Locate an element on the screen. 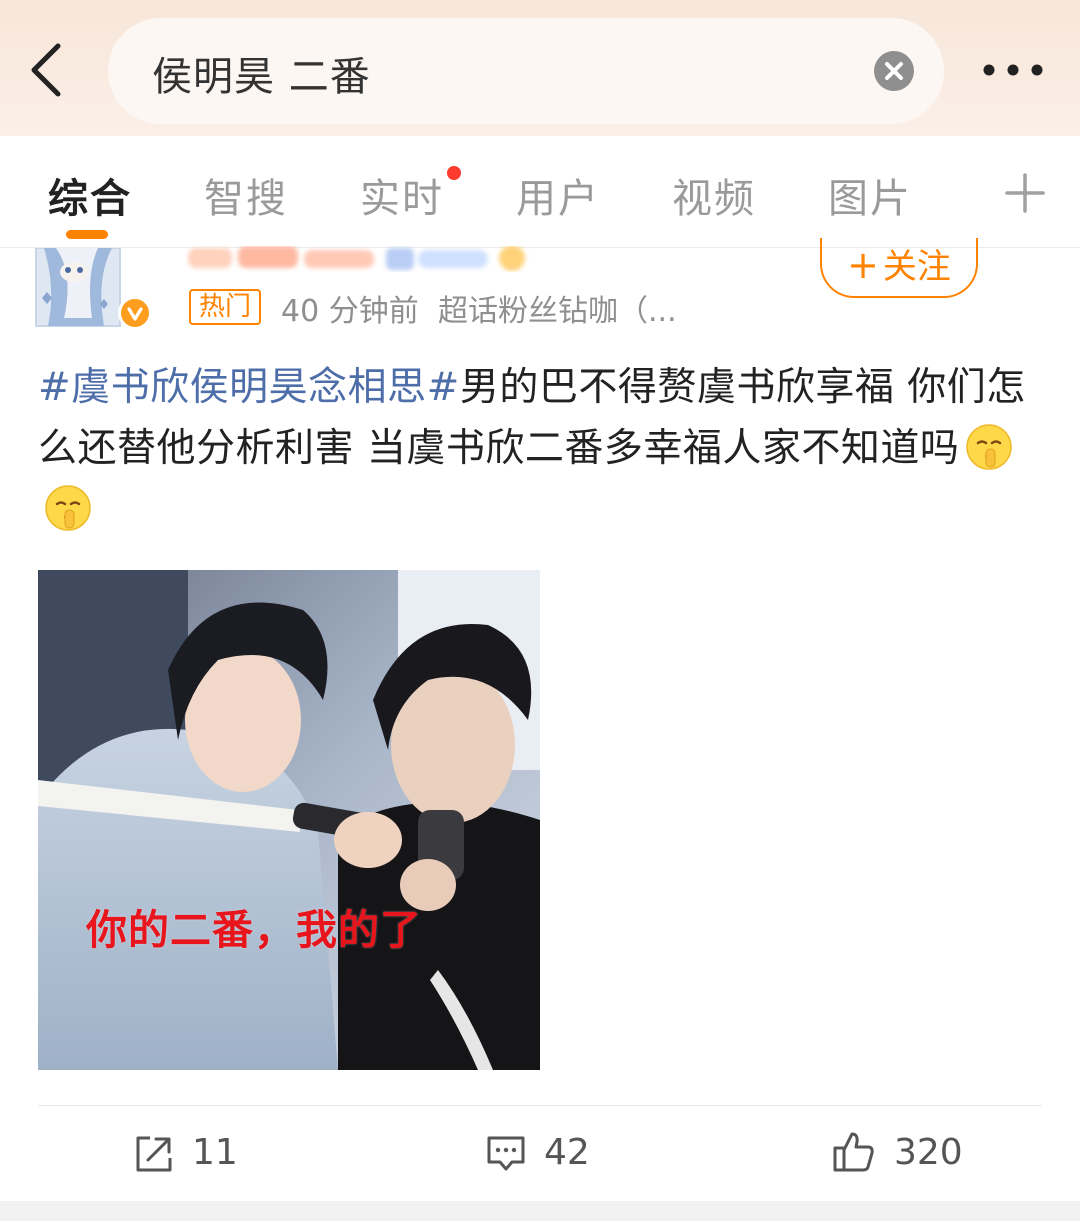  repost-count: 11 is located at coordinates (215, 1152).